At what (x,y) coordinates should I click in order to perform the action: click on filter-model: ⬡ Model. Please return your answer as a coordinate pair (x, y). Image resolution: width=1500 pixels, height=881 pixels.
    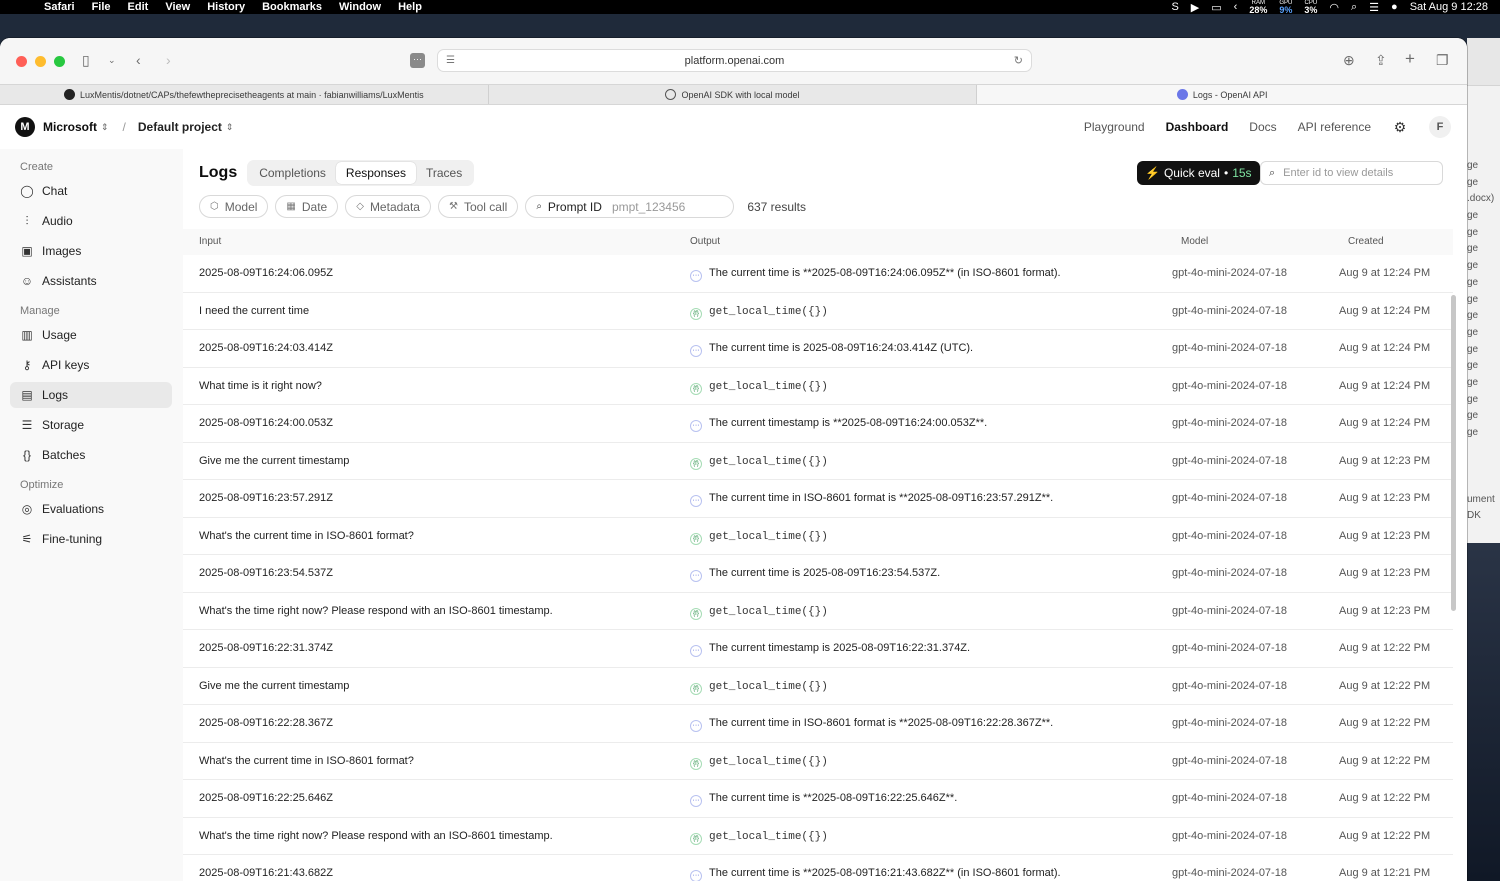
    Looking at the image, I should click on (234, 206).